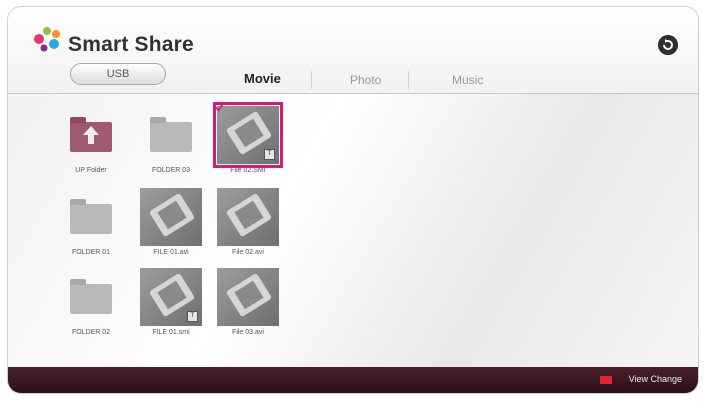  I want to click on item-label: FILE 01.smi, so click(171, 332).